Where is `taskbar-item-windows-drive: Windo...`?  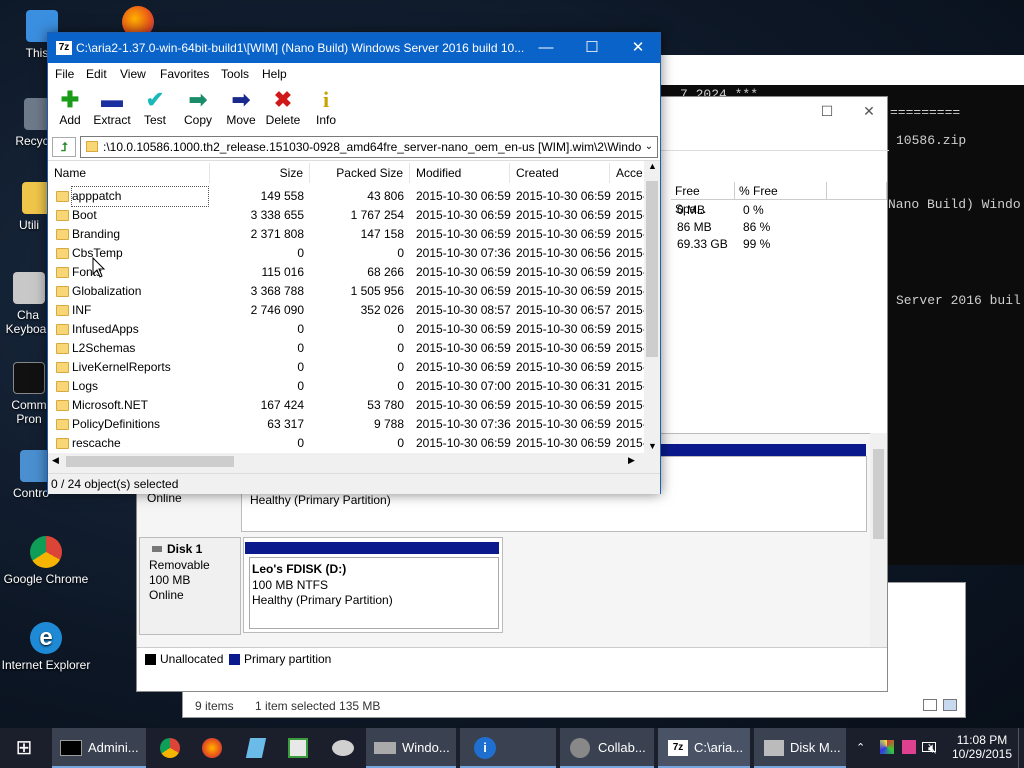 taskbar-item-windows-drive: Windo... is located at coordinates (411, 748).